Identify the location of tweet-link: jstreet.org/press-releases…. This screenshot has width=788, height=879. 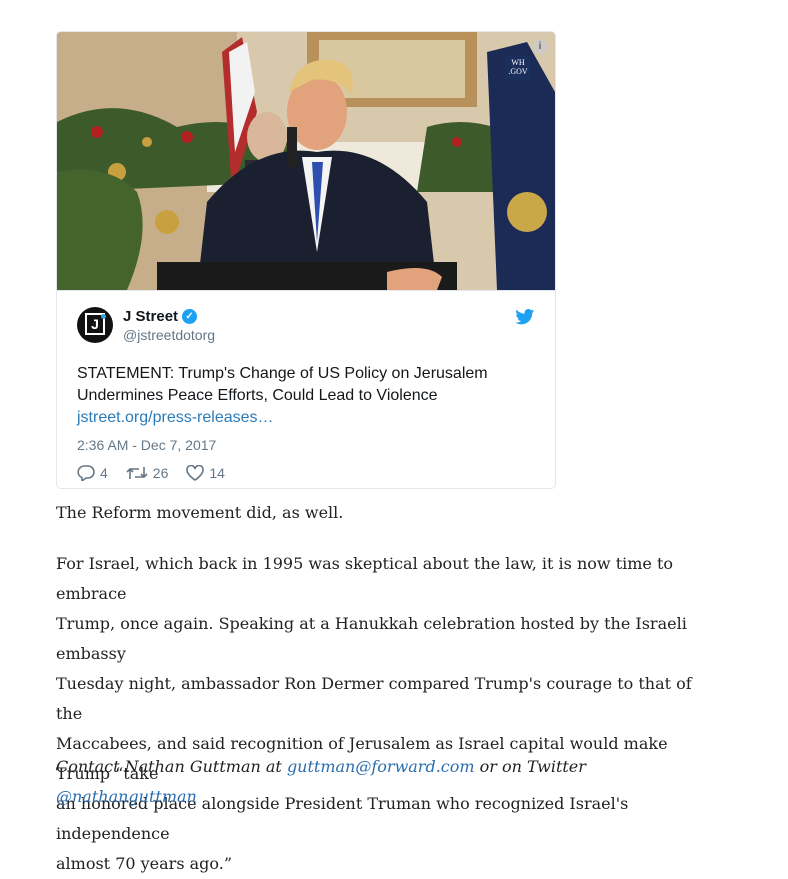
(306, 418).